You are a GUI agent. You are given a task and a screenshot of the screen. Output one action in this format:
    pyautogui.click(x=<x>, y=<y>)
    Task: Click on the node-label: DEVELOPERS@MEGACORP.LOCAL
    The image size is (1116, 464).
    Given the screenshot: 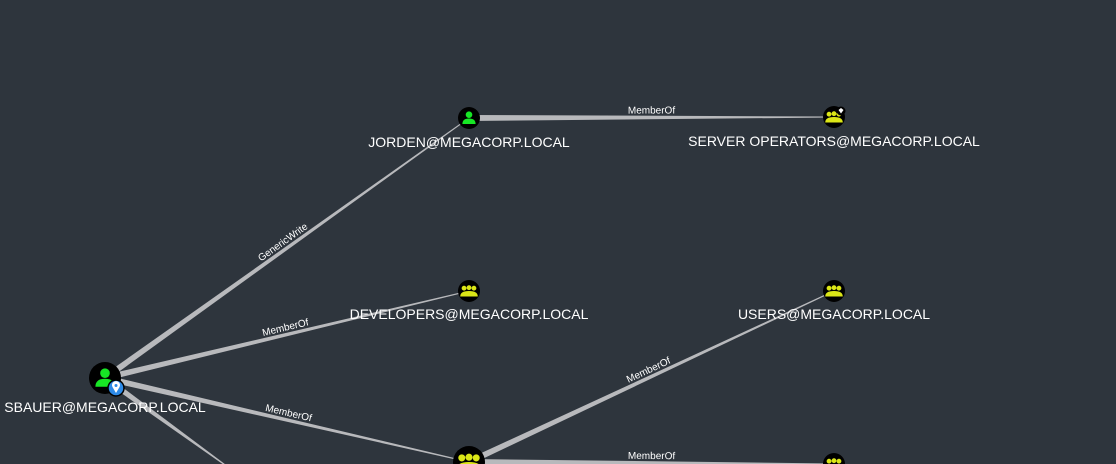 What is the action you would take?
    pyautogui.click(x=469, y=314)
    